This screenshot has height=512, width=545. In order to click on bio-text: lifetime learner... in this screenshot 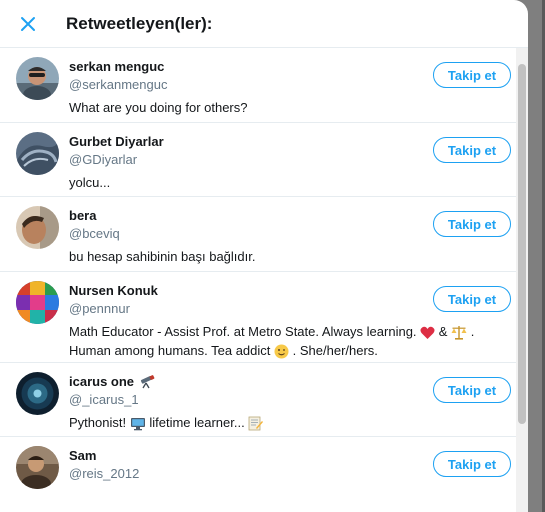, I will do `click(197, 422)`.